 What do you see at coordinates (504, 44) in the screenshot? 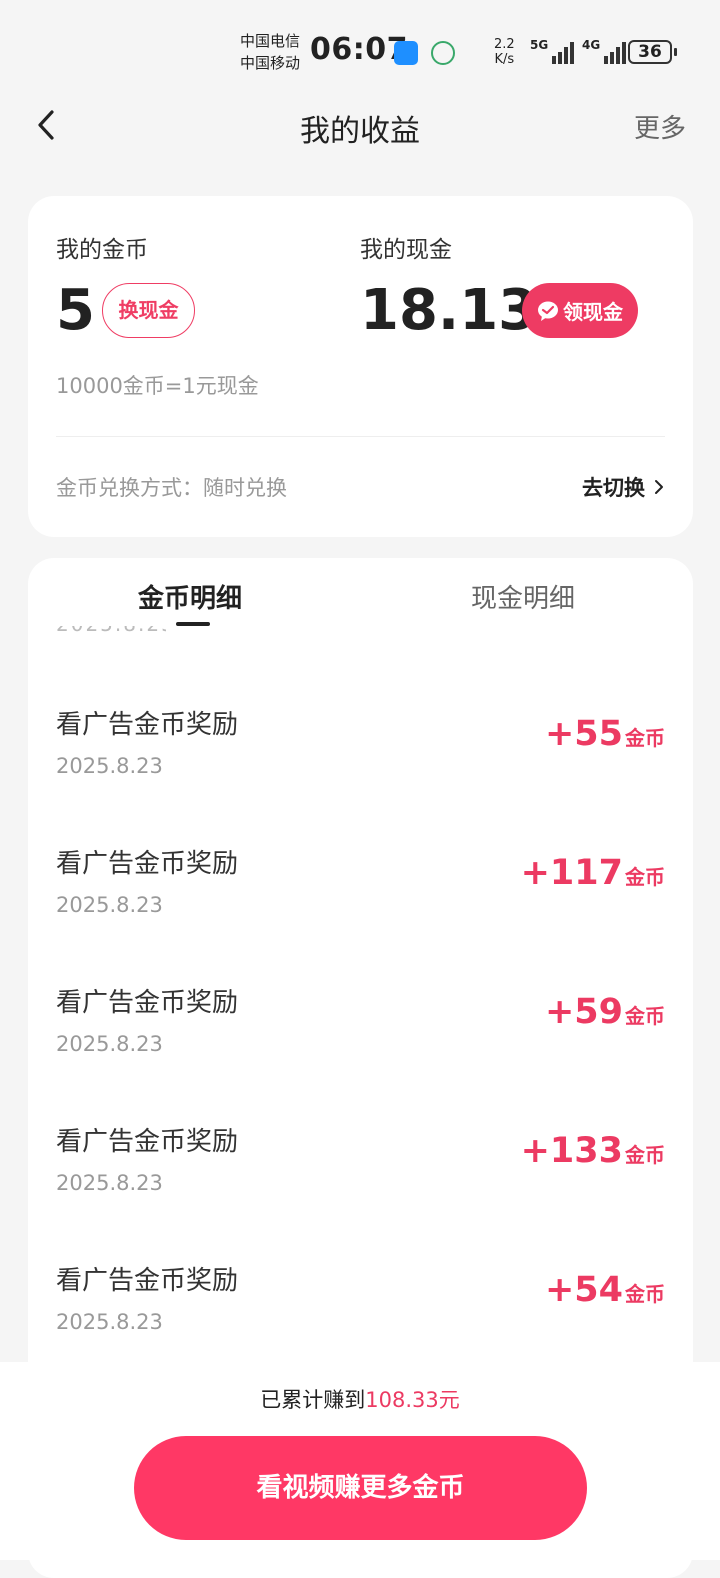
I see `network-speed-value: 2.2` at bounding box center [504, 44].